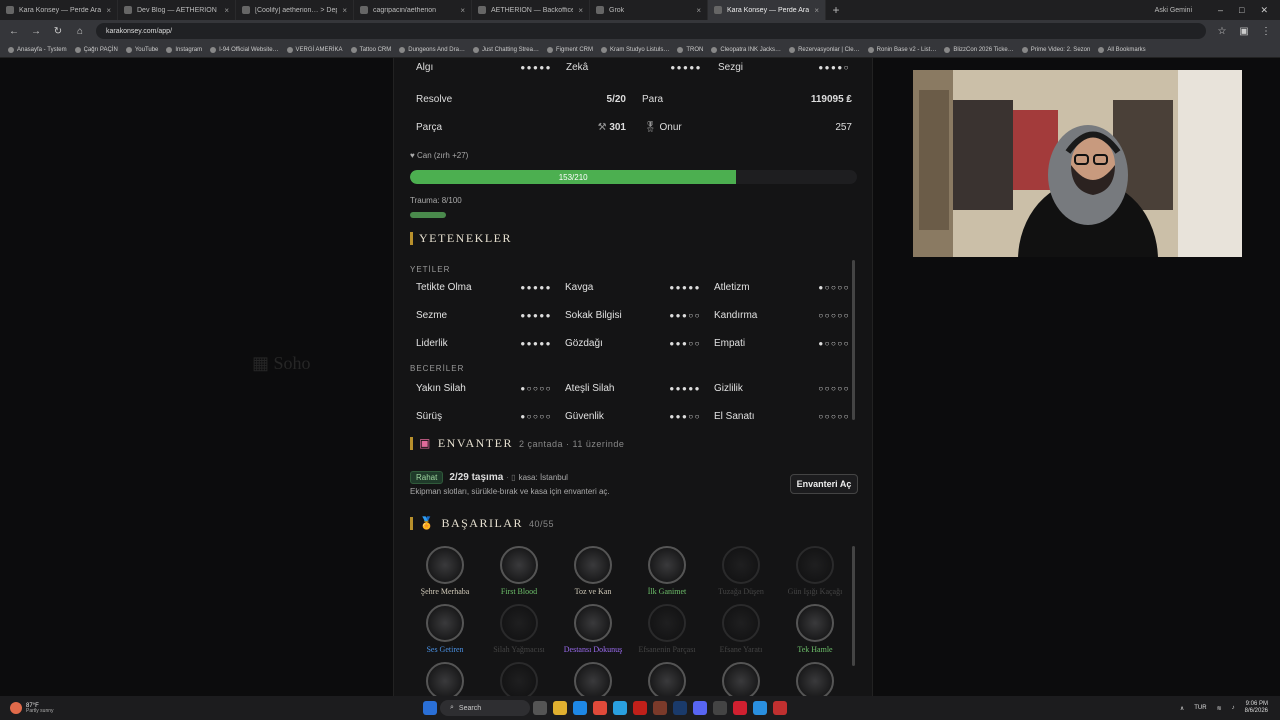 Image resolution: width=1280 pixels, height=720 pixels. What do you see at coordinates (36, 31) in the screenshot?
I see `forward-icon: →` at bounding box center [36, 31].